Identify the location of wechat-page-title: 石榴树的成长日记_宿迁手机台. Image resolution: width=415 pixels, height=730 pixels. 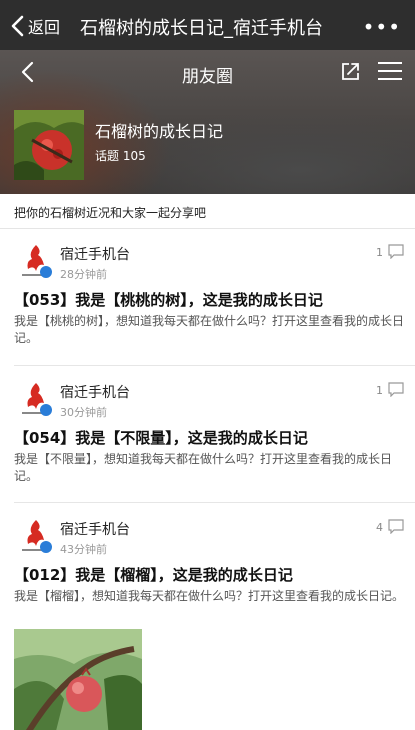
(201, 28).